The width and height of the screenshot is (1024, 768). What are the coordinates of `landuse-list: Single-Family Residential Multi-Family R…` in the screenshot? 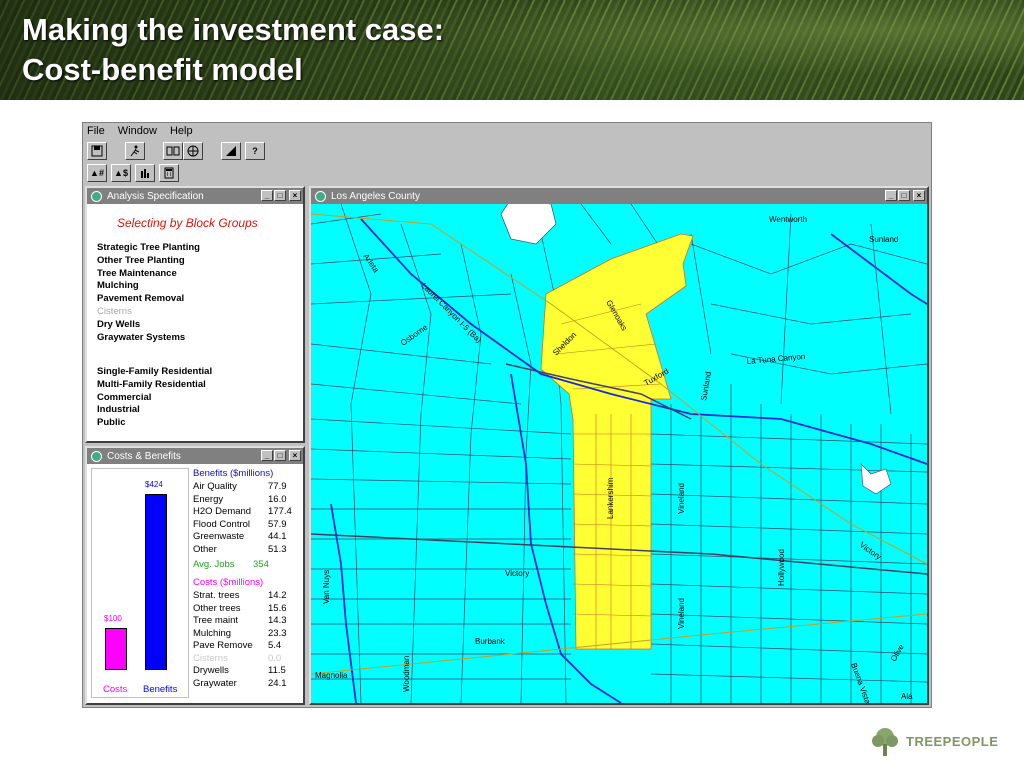 It's located at (154, 398).